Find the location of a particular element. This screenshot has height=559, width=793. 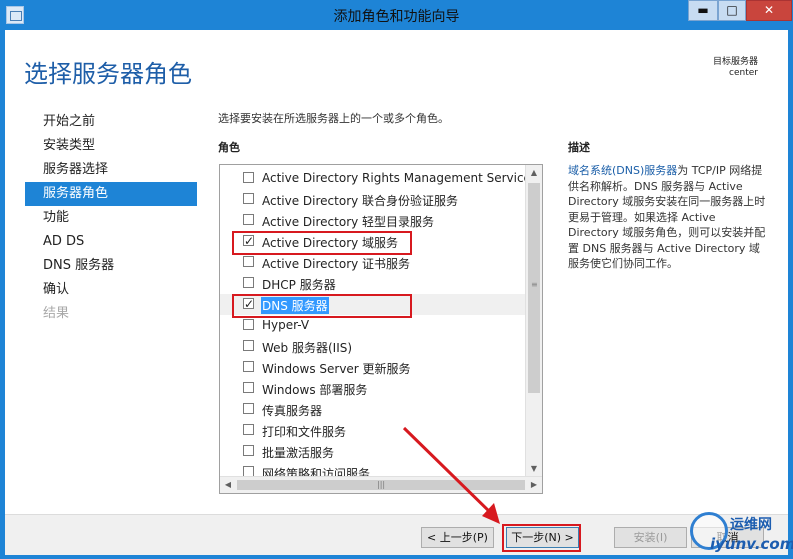

watermark-url: iyunv.com is located at coordinates (751, 544).